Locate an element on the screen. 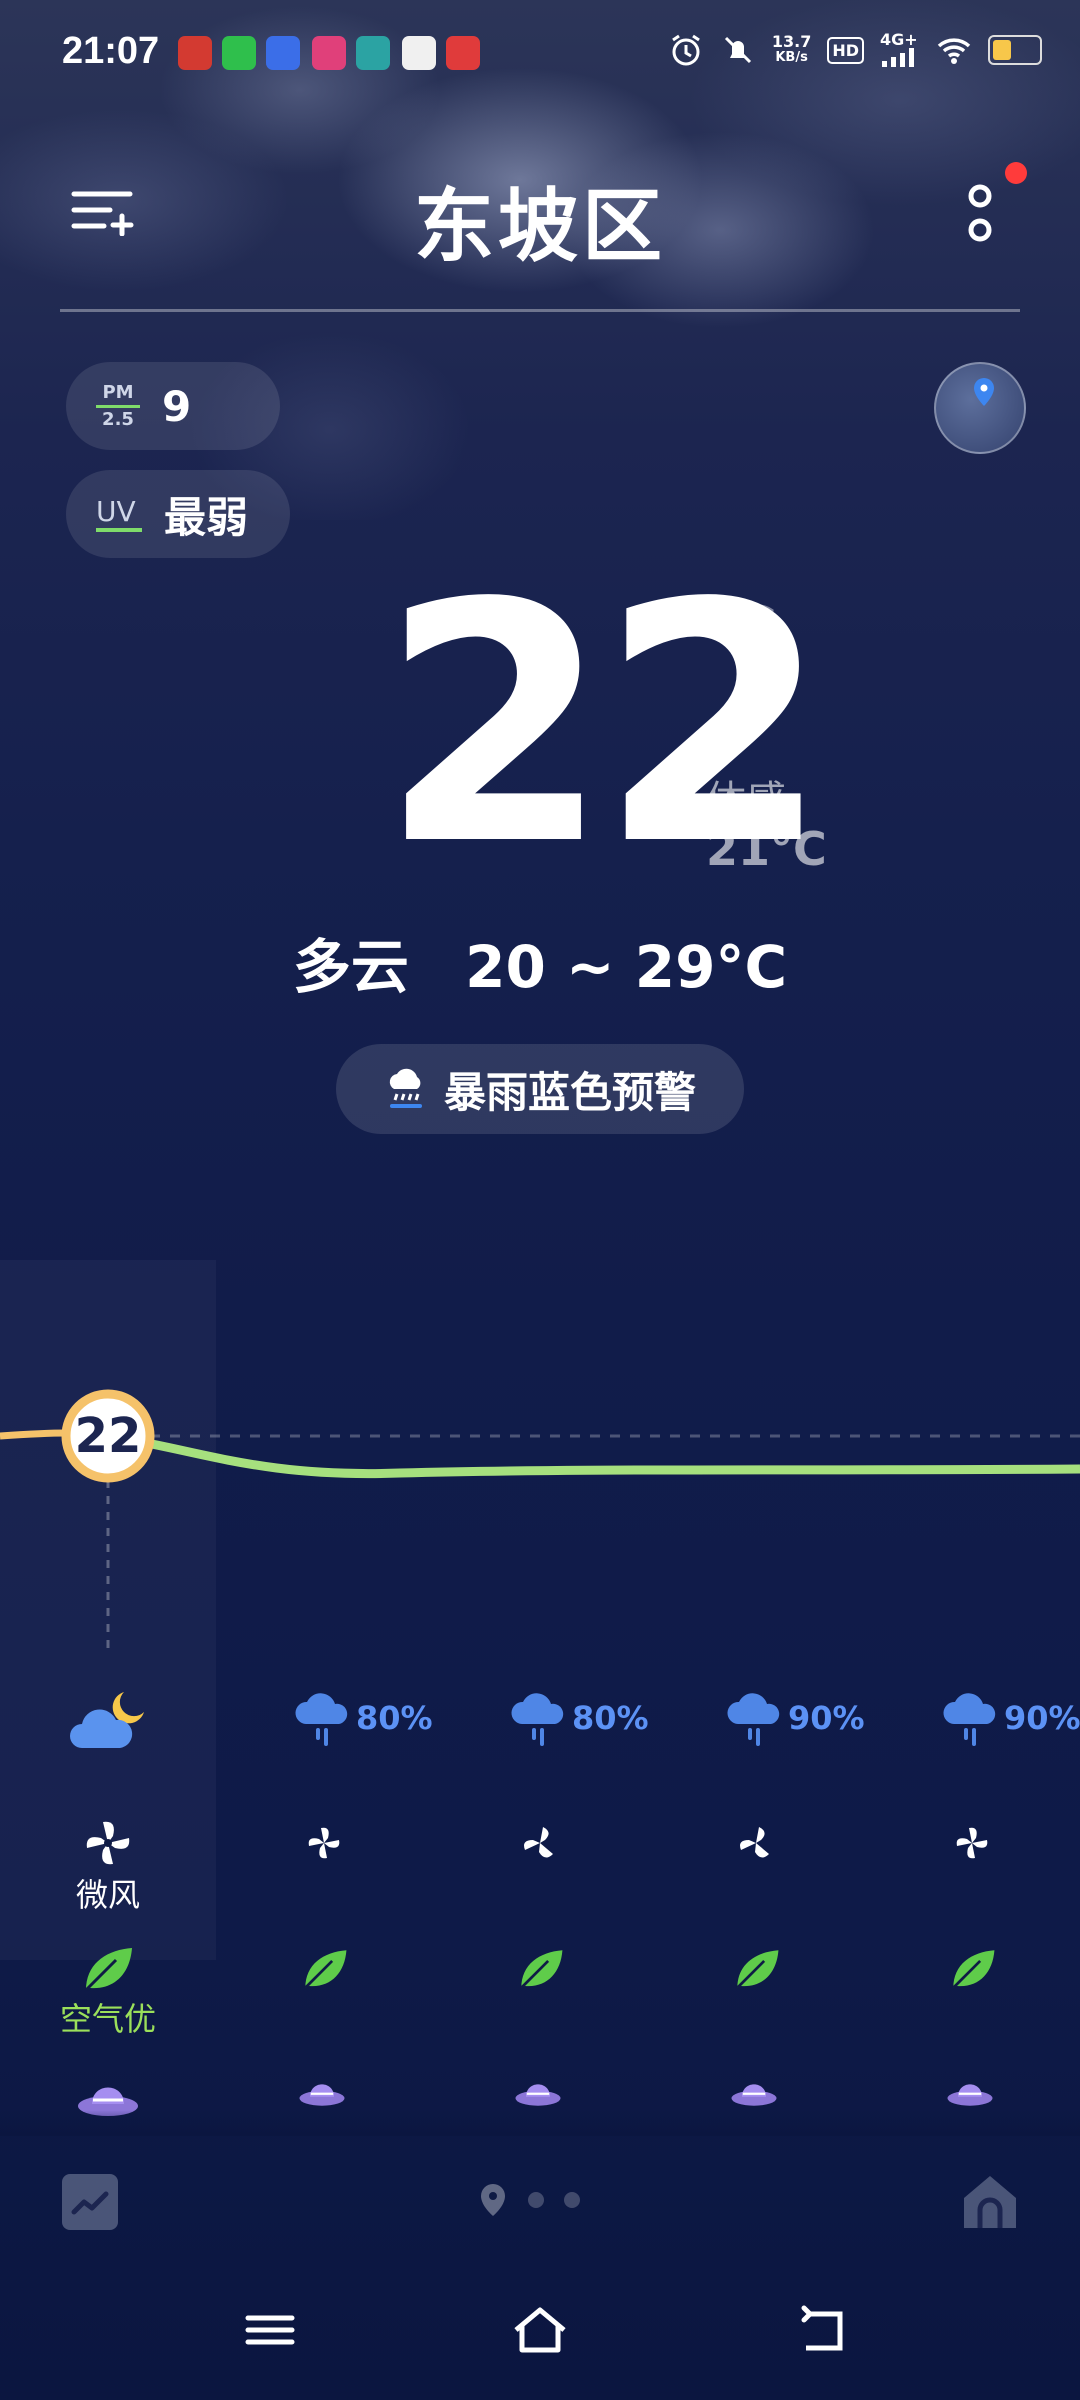  weather-alert-text: 暴雨蓝色预警 is located at coordinates (569, 1092).